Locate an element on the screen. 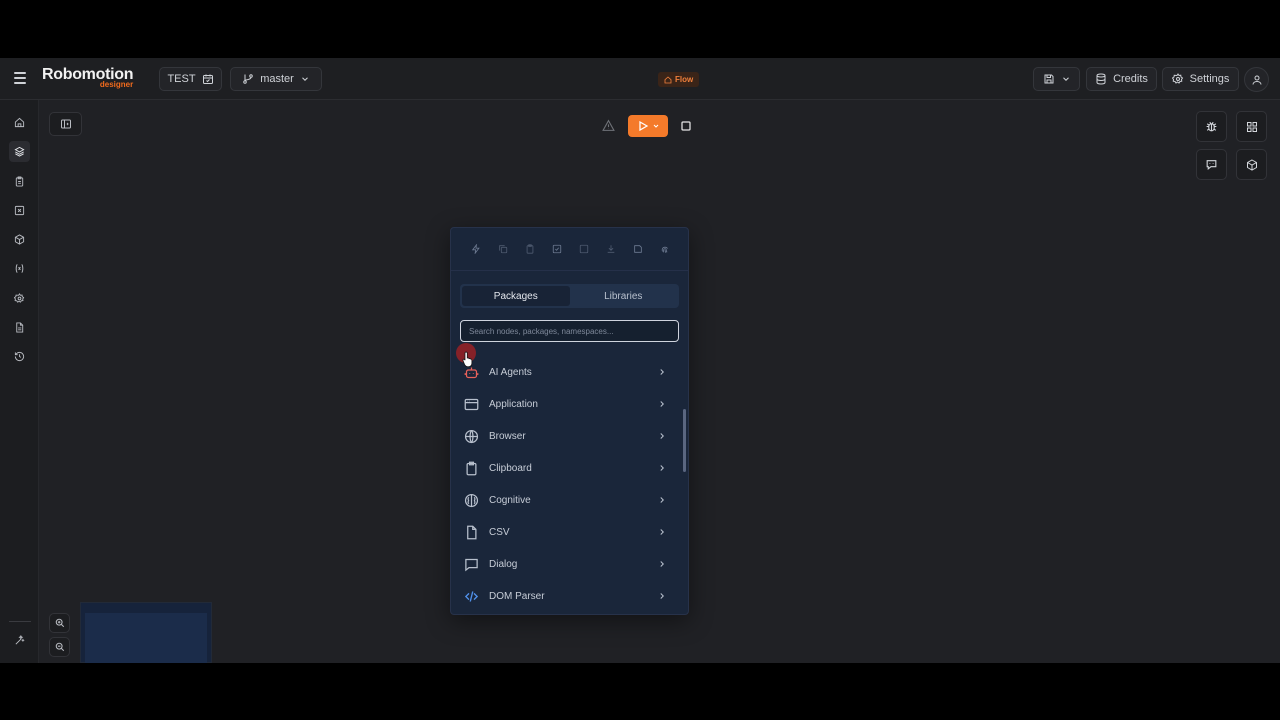  variable-icon is located at coordinates (19, 268).